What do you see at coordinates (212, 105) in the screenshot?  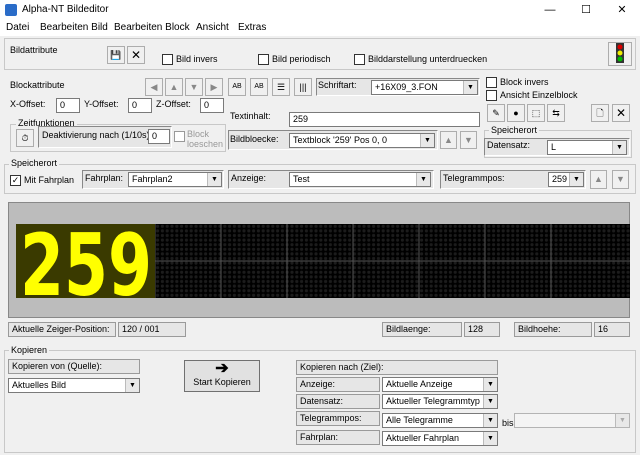 I see `z-offset-input: 0` at bounding box center [212, 105].